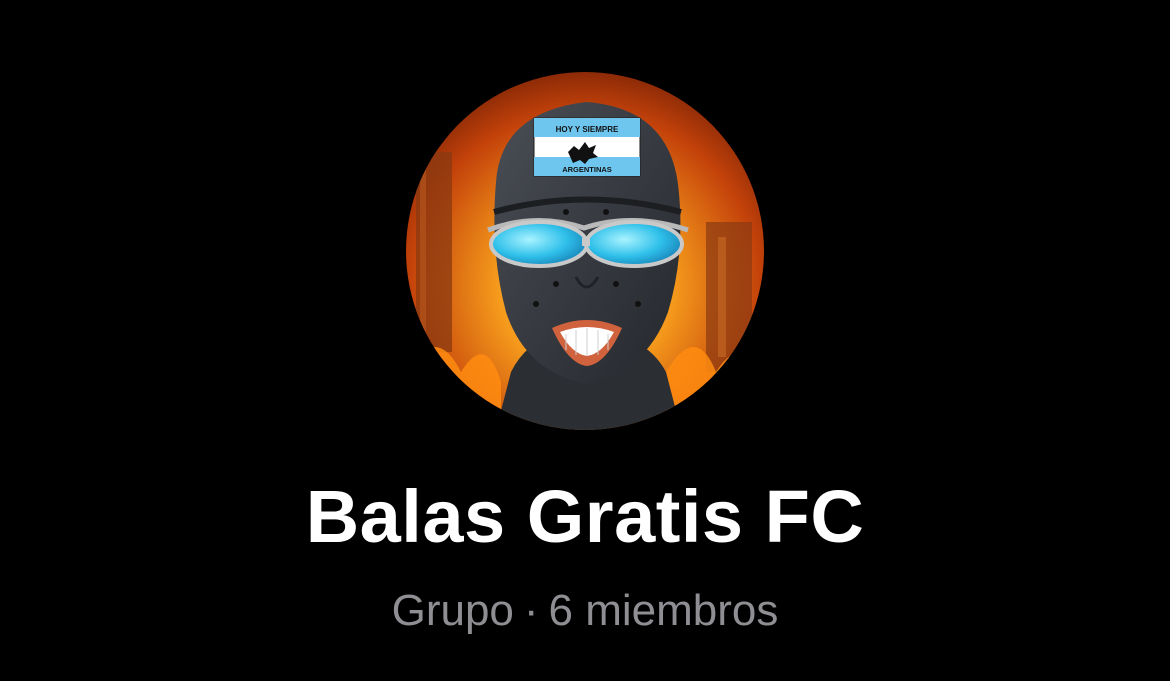 The width and height of the screenshot is (1170, 681). Describe the element at coordinates (587, 169) in the screenshot. I see `svg-text: ARGENTINAS` at that location.